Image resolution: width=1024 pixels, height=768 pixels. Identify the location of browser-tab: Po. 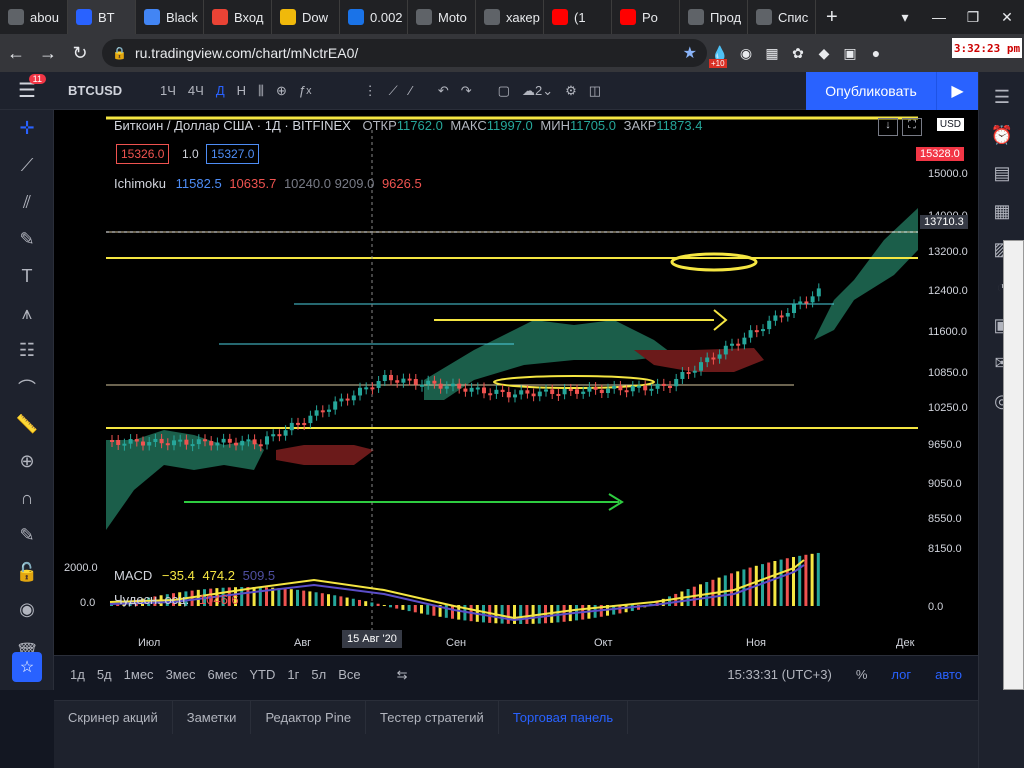
(646, 17).